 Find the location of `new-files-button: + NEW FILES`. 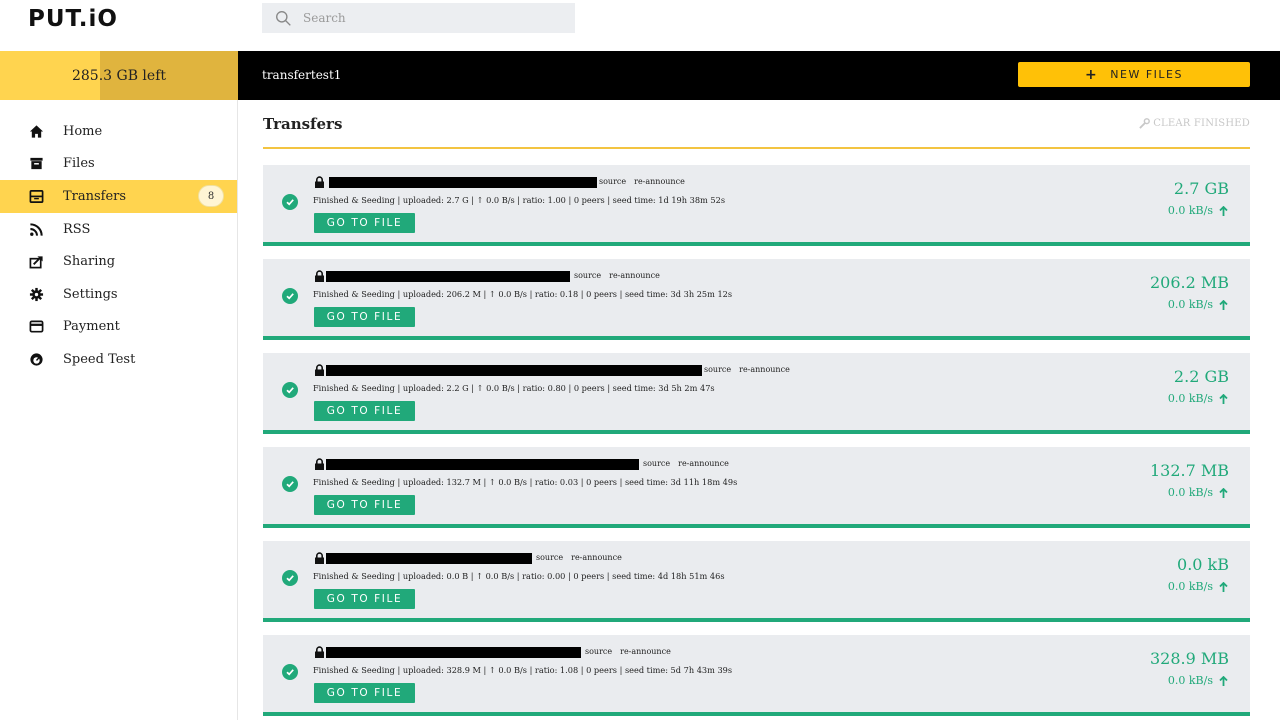

new-files-button: + NEW FILES is located at coordinates (1134, 74).